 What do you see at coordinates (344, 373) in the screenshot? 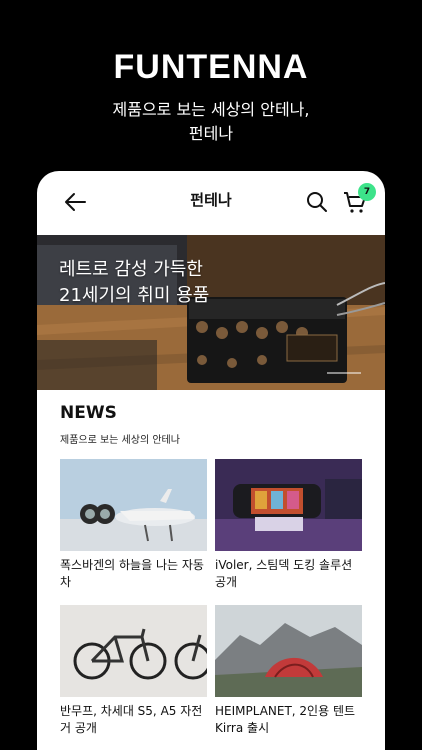
I see `carousel-indicator` at bounding box center [344, 373].